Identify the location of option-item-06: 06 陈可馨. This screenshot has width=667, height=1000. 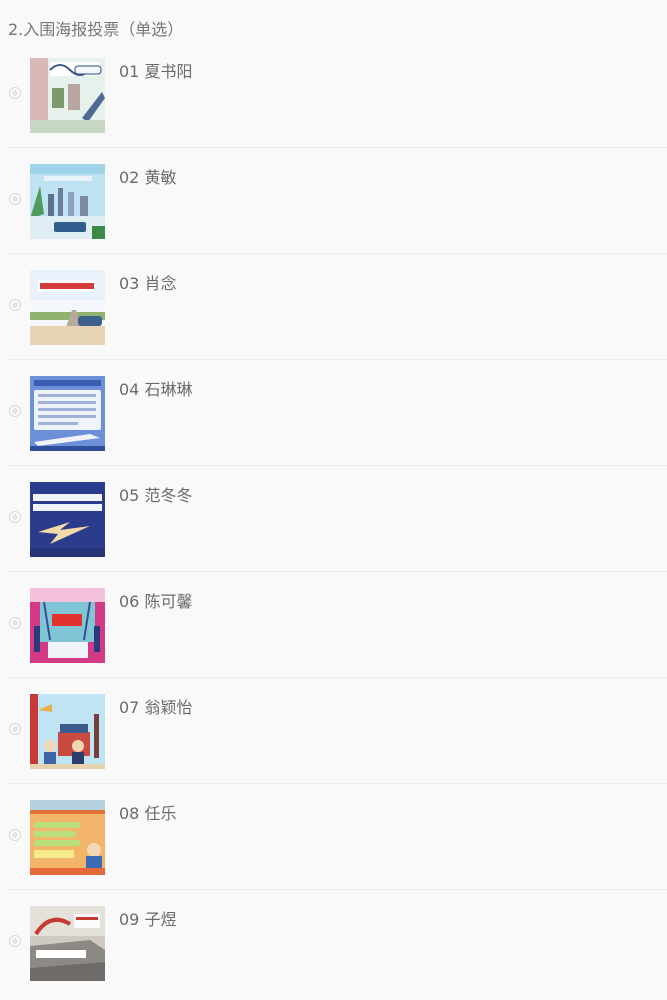
(337, 625).